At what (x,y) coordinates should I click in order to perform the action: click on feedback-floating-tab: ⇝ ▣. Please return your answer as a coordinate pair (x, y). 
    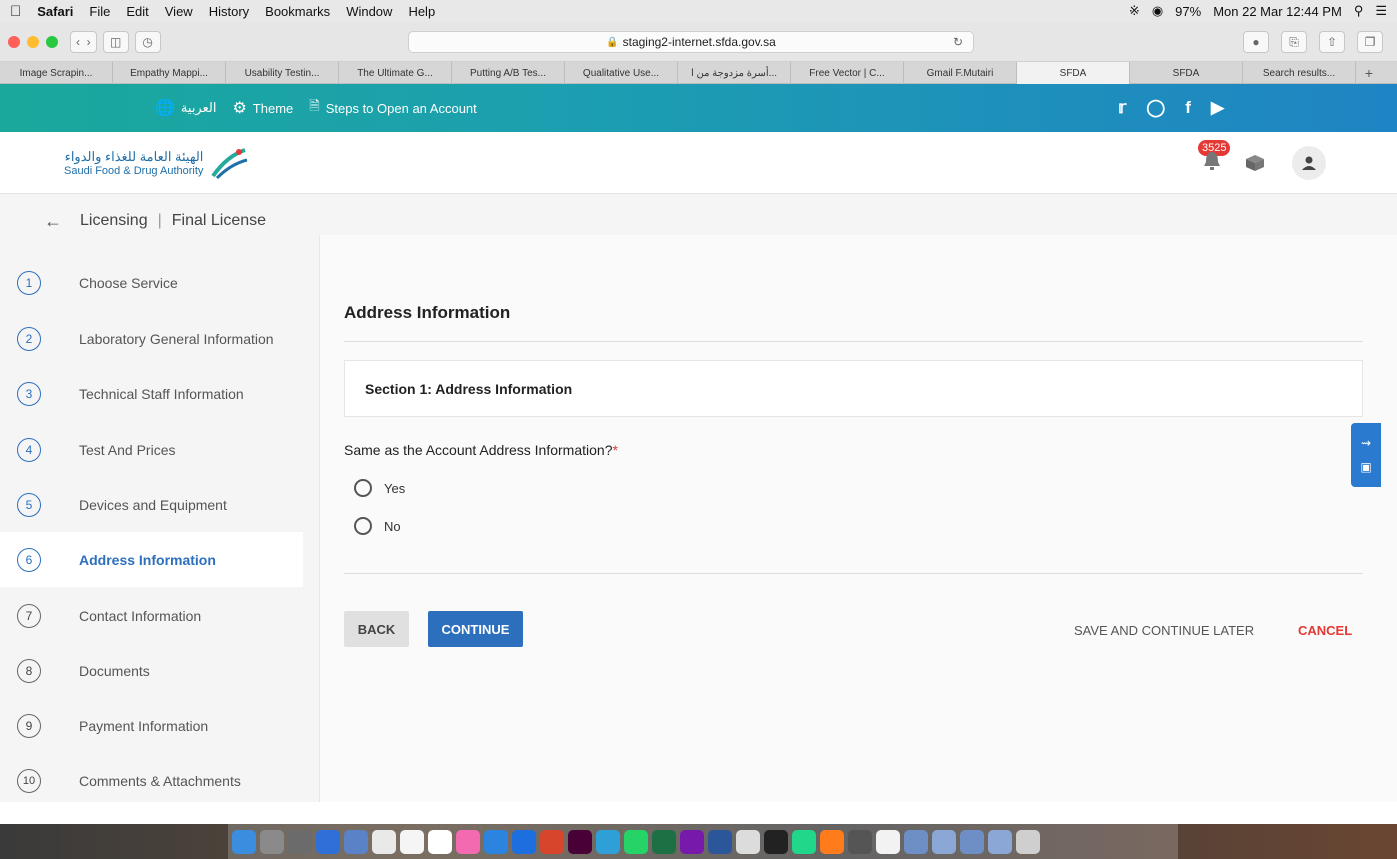
    Looking at the image, I should click on (1366, 455).